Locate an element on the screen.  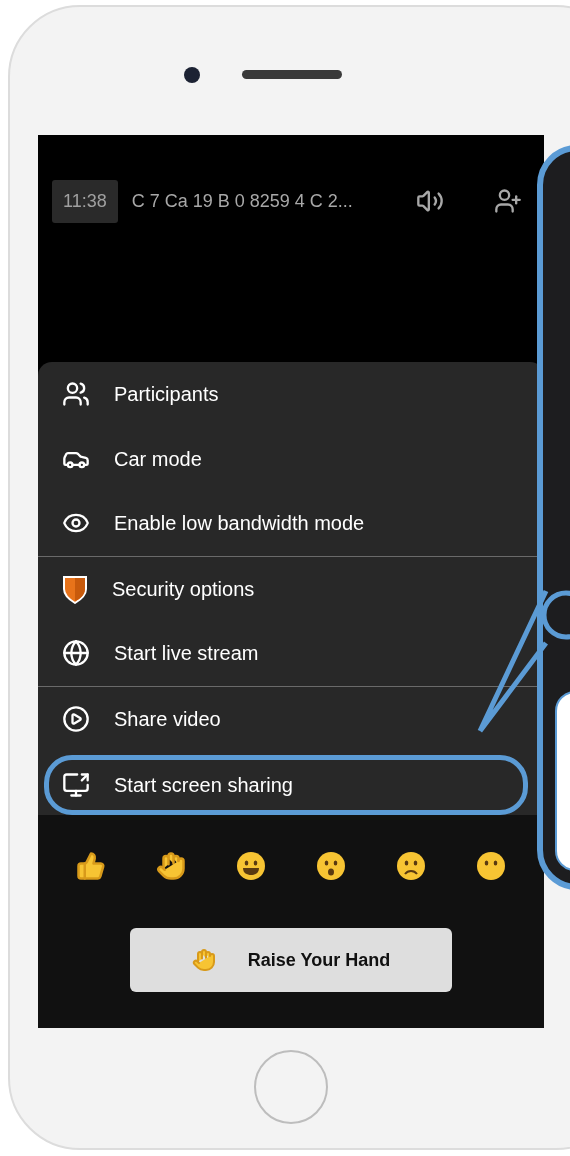
play-icon is located at coordinates (76, 718).